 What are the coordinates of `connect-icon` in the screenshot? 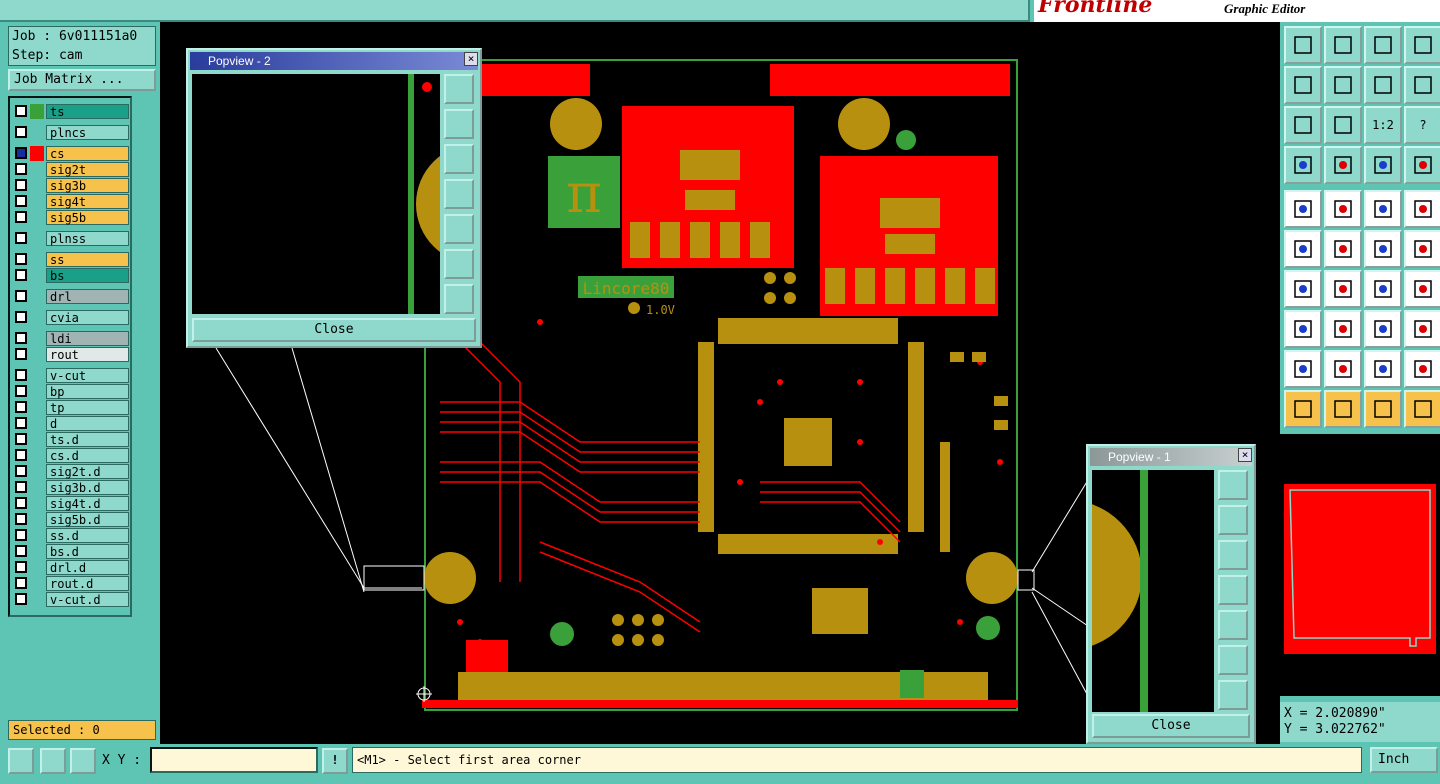 It's located at (1303, 249).